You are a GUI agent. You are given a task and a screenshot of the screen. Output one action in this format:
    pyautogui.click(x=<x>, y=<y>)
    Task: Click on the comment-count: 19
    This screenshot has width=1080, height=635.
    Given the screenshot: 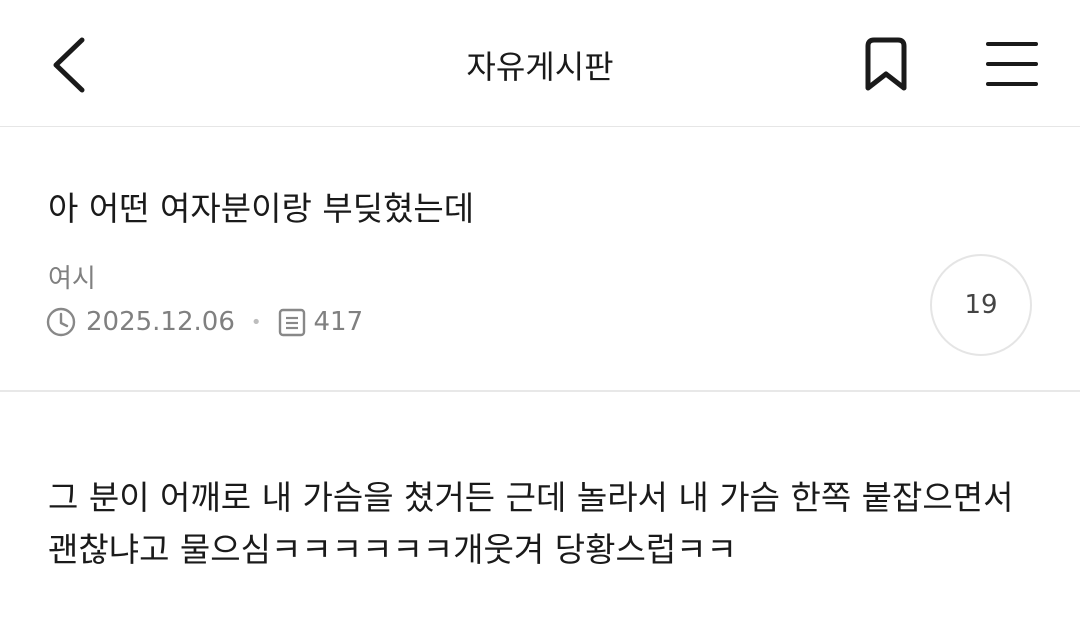 What is the action you would take?
    pyautogui.click(x=981, y=305)
    